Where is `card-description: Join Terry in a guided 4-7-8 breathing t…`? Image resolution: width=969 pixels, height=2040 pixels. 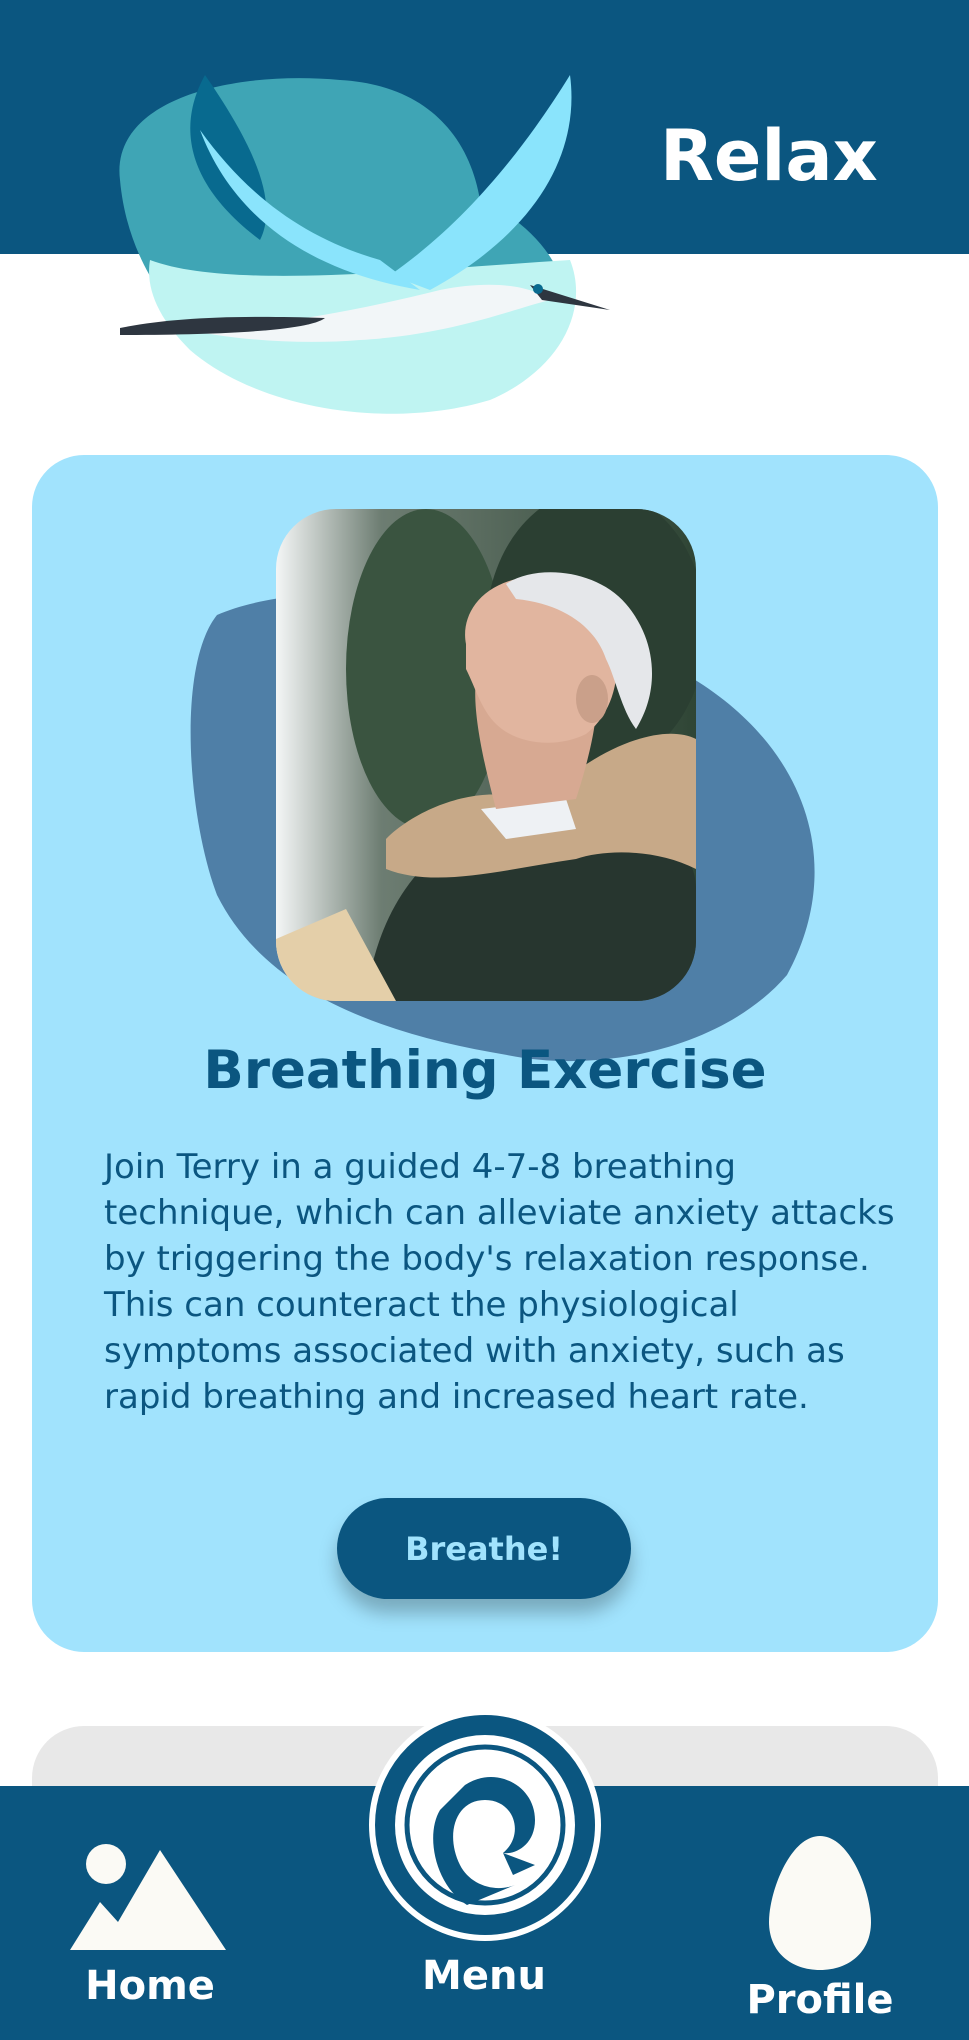
card-description: Join Terry in a guided 4-7-8 breathing t… is located at coordinates (499, 1282).